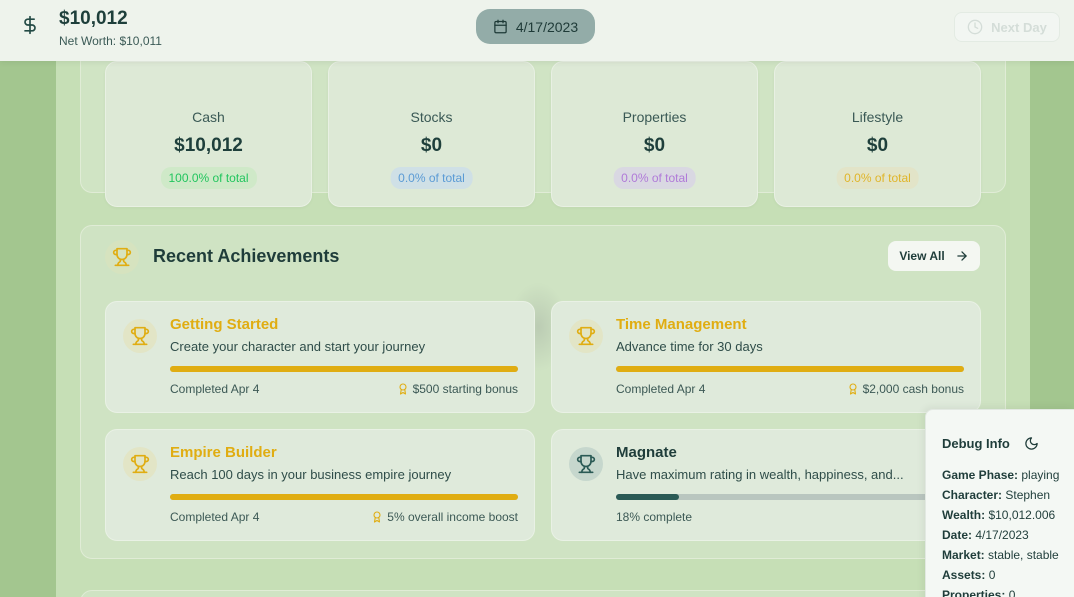  I want to click on arrow-right-icon, so click(961, 256).